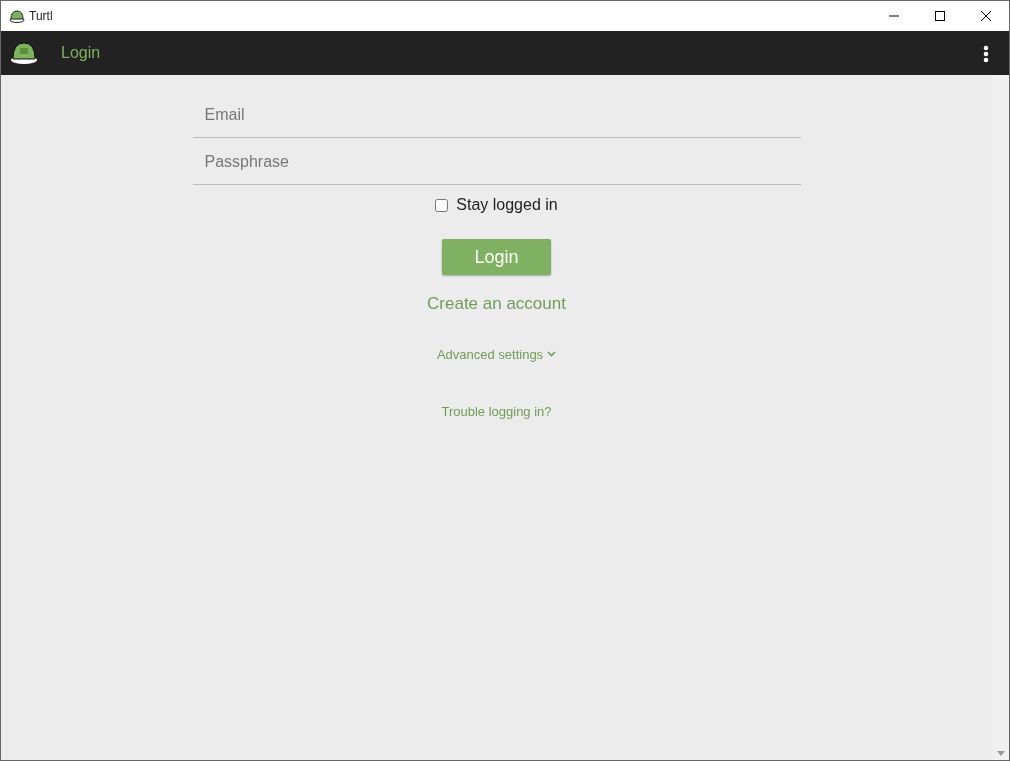 The image size is (1010, 761). What do you see at coordinates (1000, 753) in the screenshot?
I see `scroll-down-icon` at bounding box center [1000, 753].